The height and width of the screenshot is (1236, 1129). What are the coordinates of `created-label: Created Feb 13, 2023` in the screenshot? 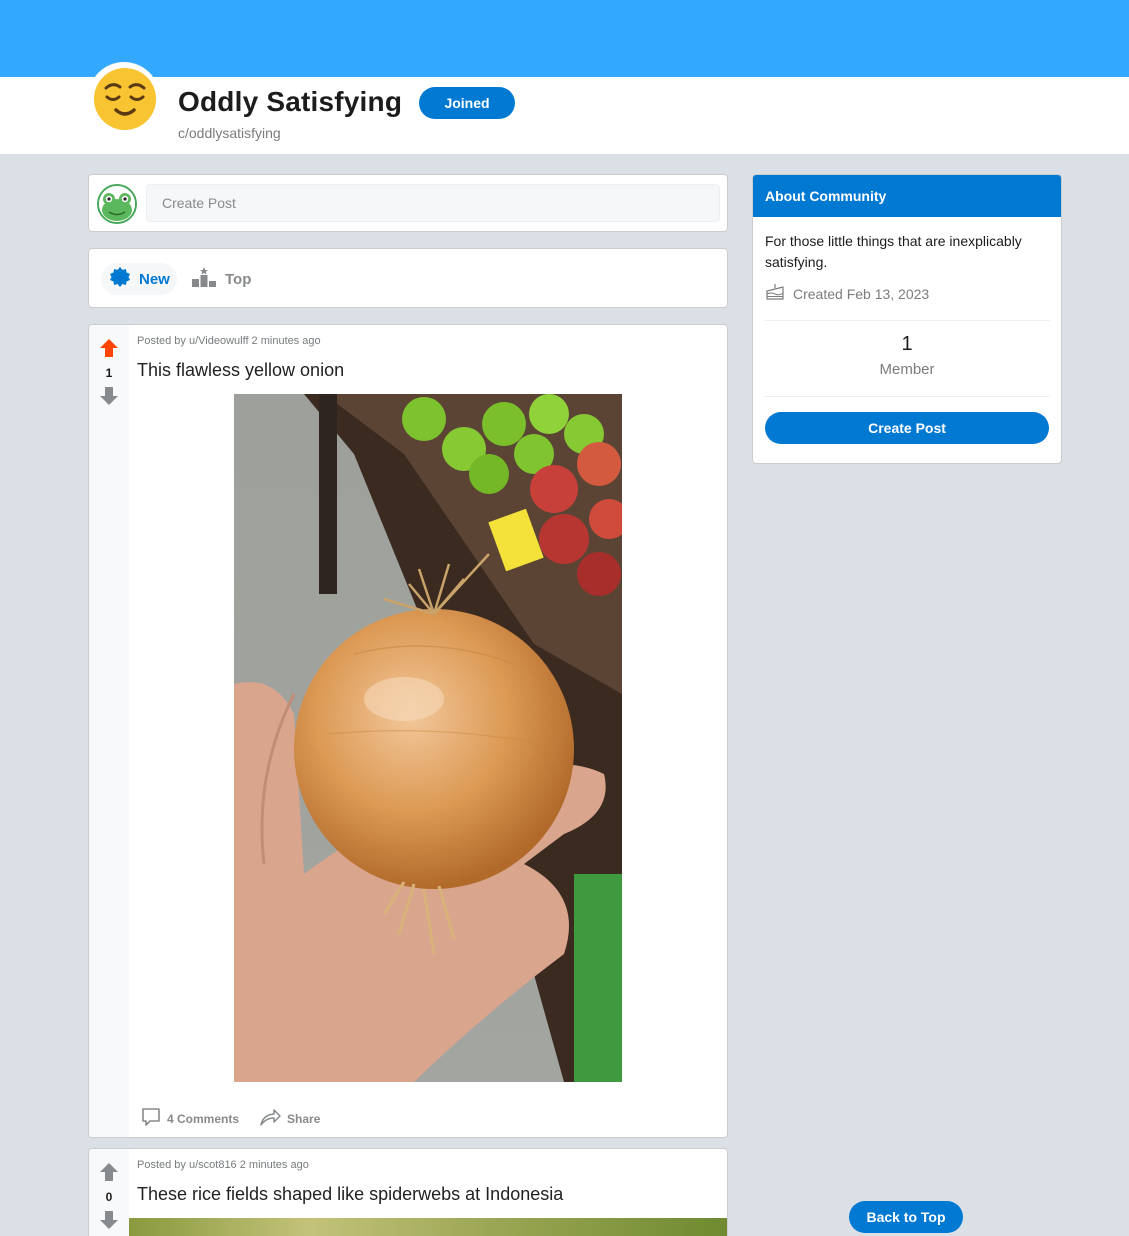 It's located at (861, 293).